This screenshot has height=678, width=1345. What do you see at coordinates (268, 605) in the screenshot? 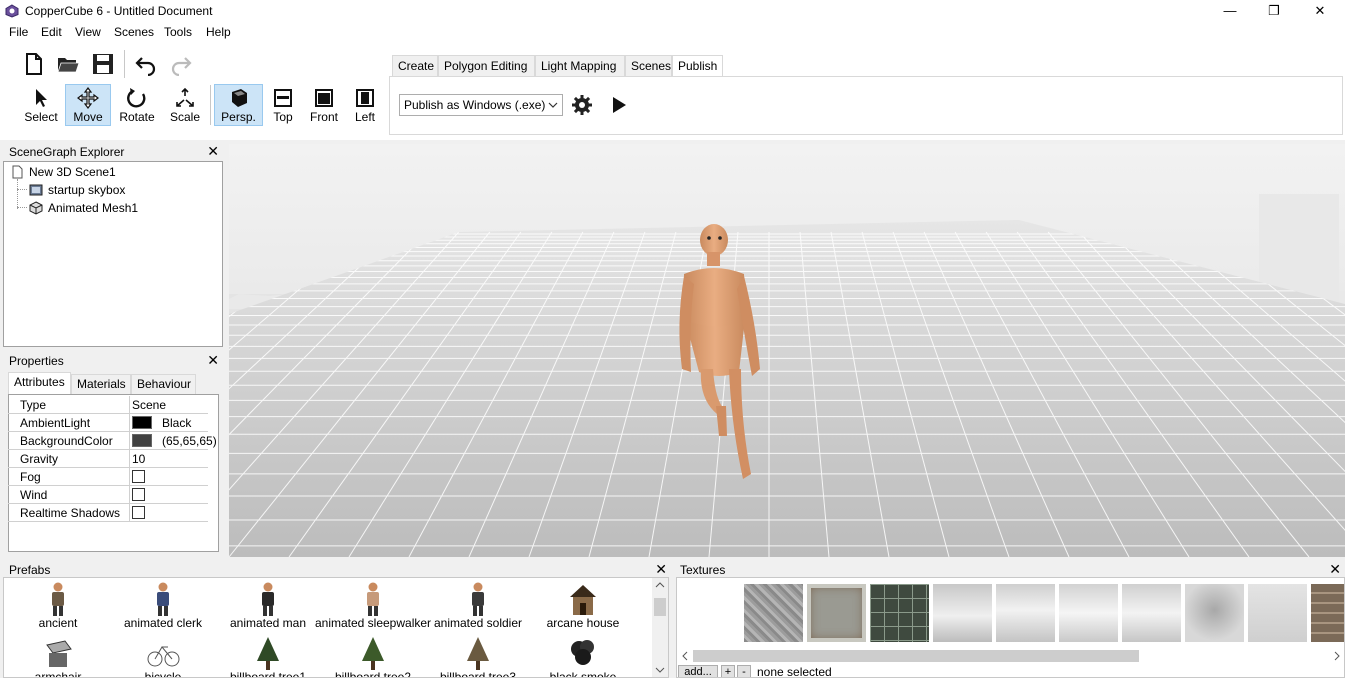
I see `prefab-item: animated man` at bounding box center [268, 605].